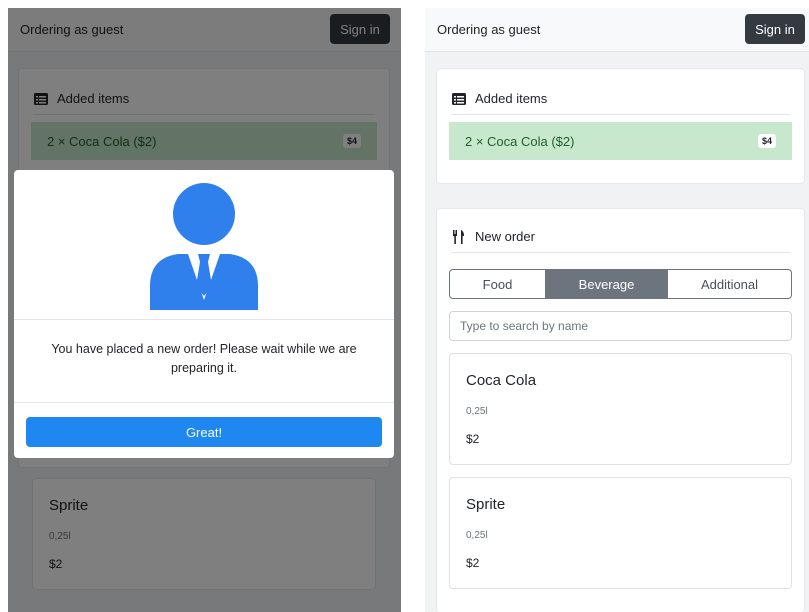 This screenshot has height=612, width=809. Describe the element at coordinates (505, 236) in the screenshot. I see `card-title: New order` at that location.